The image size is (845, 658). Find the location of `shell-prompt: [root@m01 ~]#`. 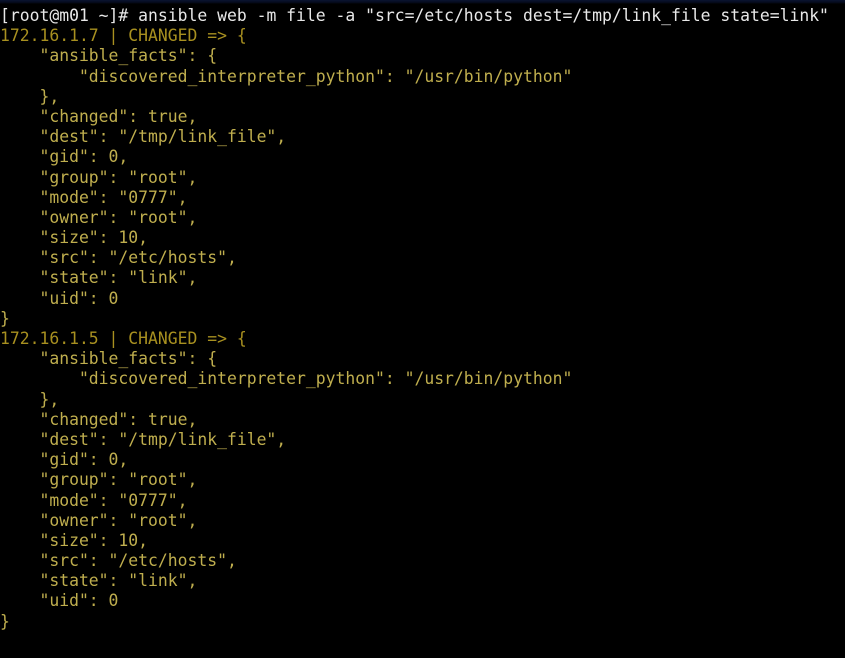

shell-prompt: [root@m01 ~]# is located at coordinates (64, 15).